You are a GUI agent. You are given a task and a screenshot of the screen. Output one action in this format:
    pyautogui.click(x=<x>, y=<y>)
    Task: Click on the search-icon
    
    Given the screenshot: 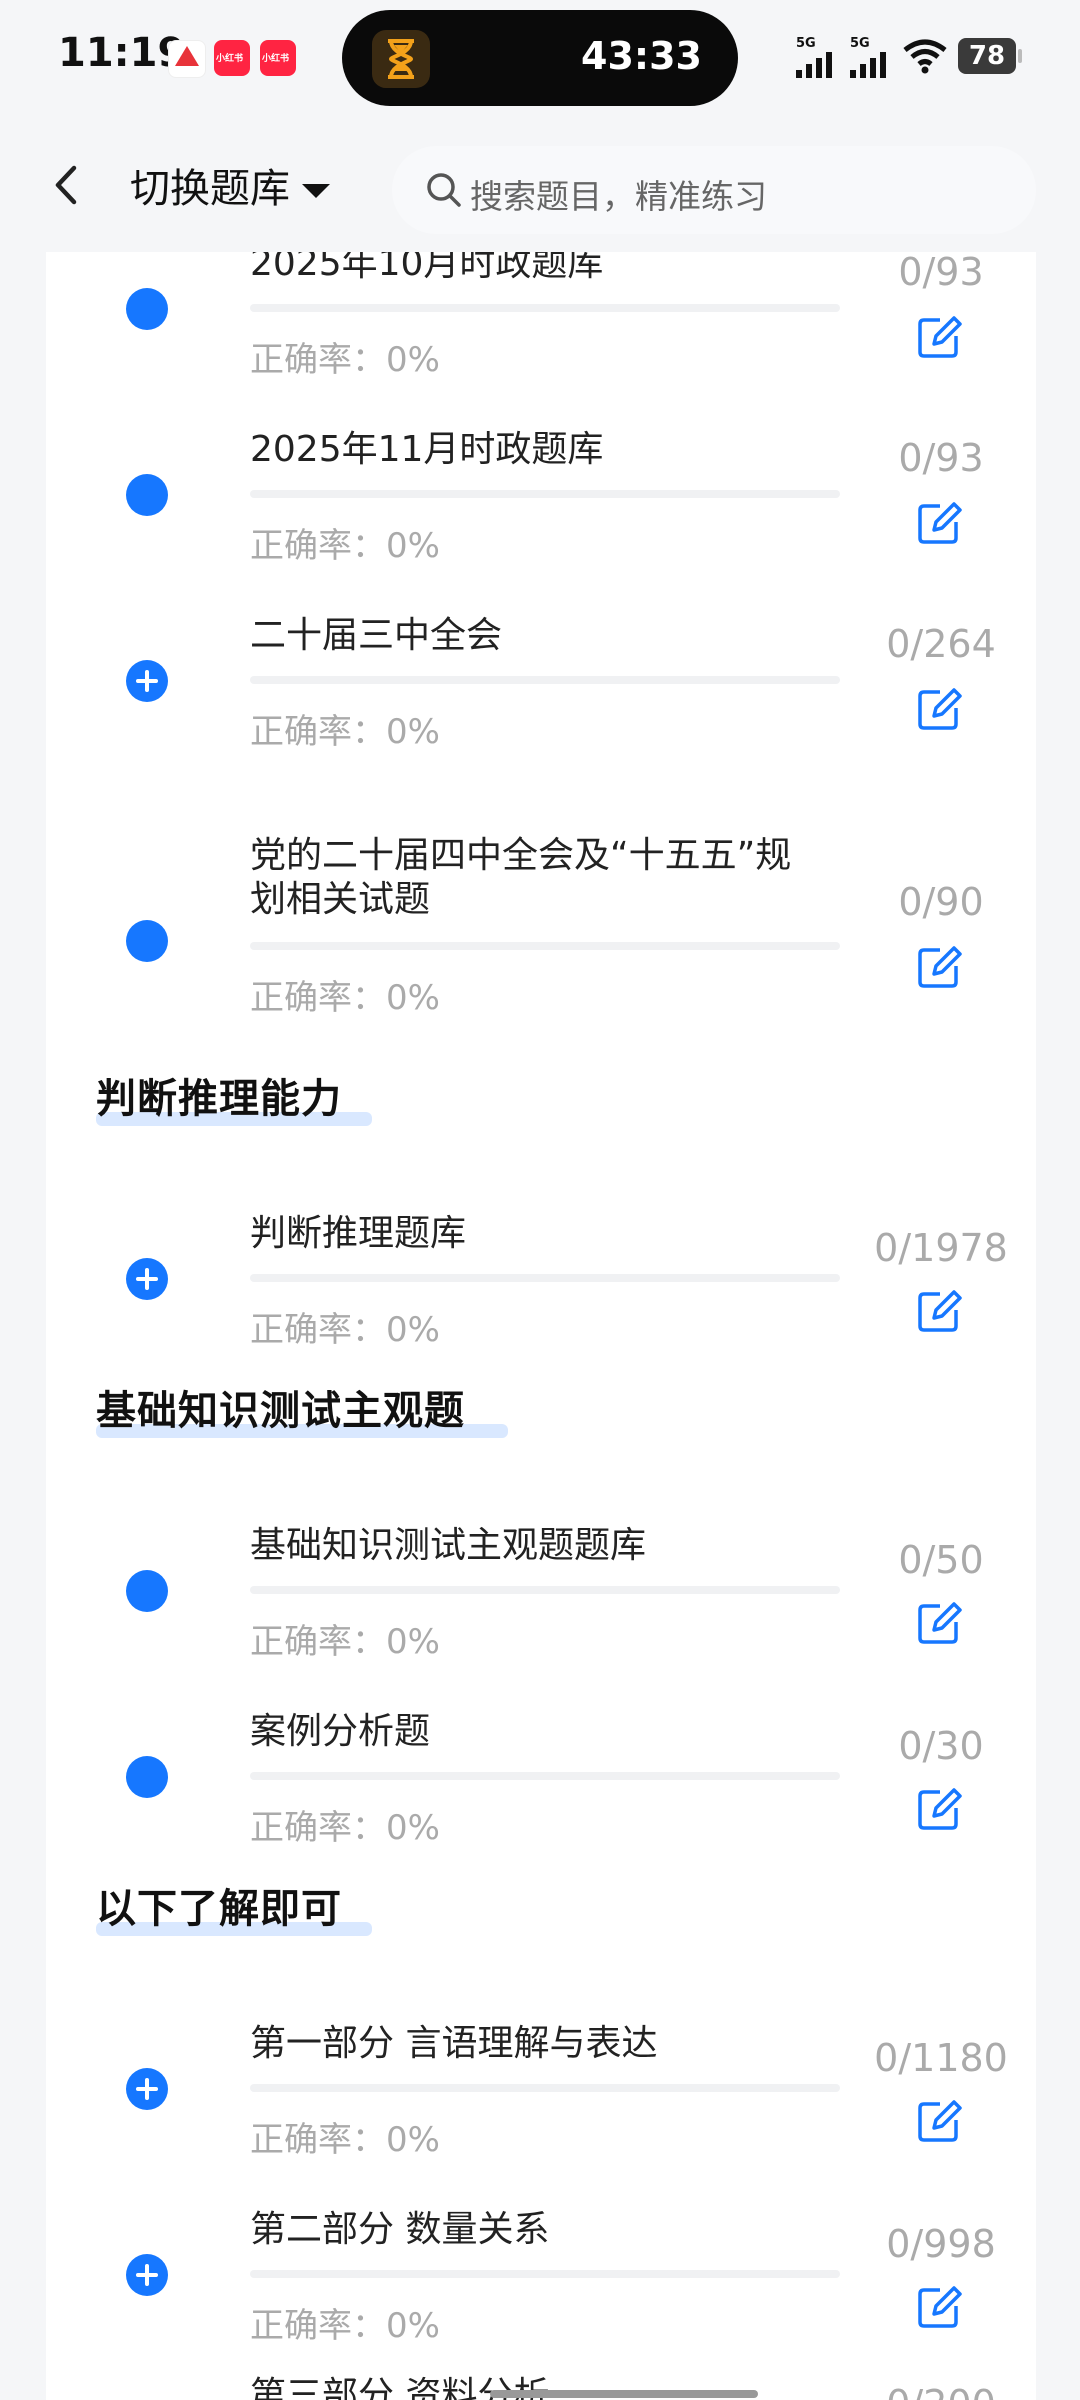 What is the action you would take?
    pyautogui.click(x=444, y=190)
    